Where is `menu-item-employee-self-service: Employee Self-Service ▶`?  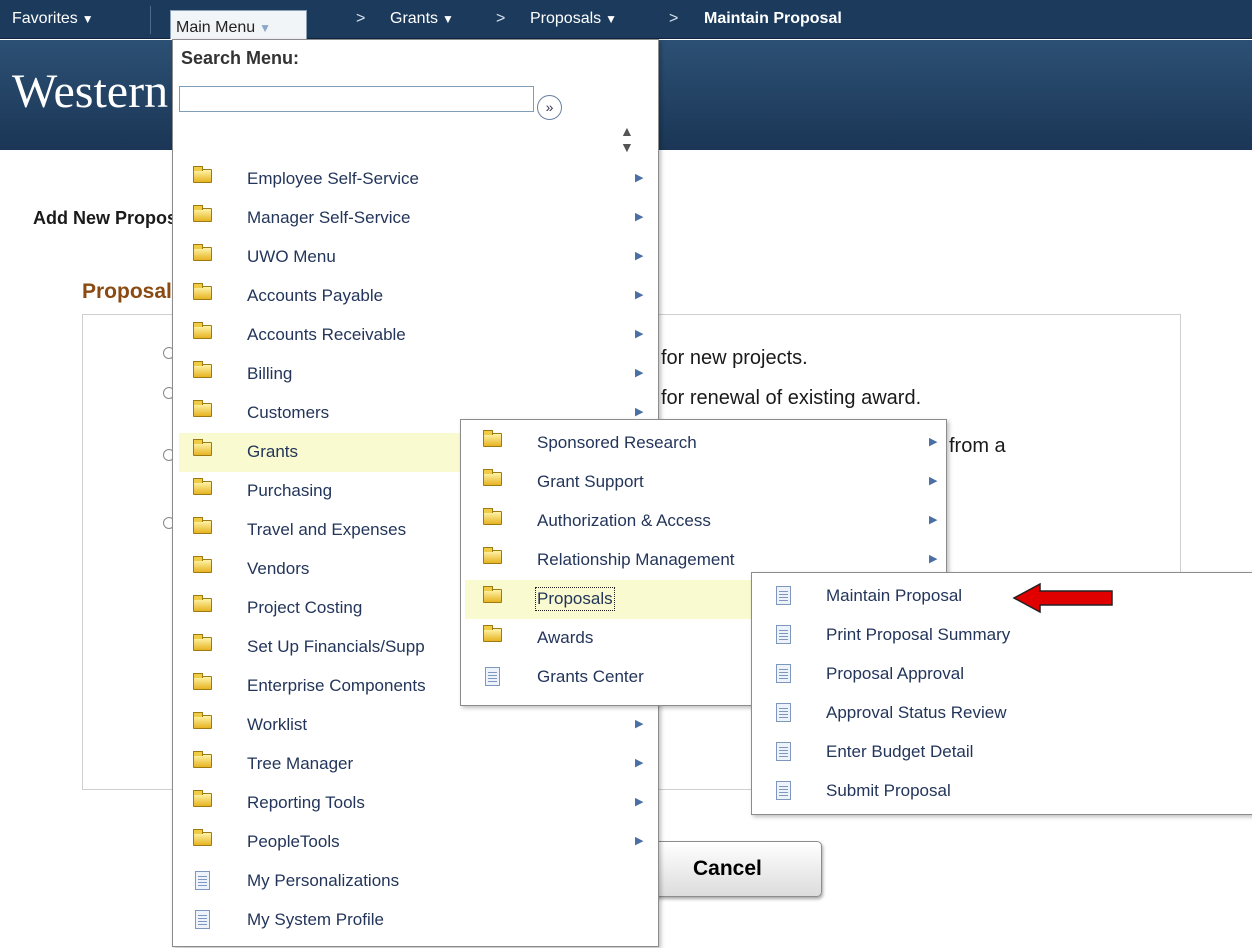
menu-item-employee-self-service: Employee Self-Service ▶ is located at coordinates (416, 179).